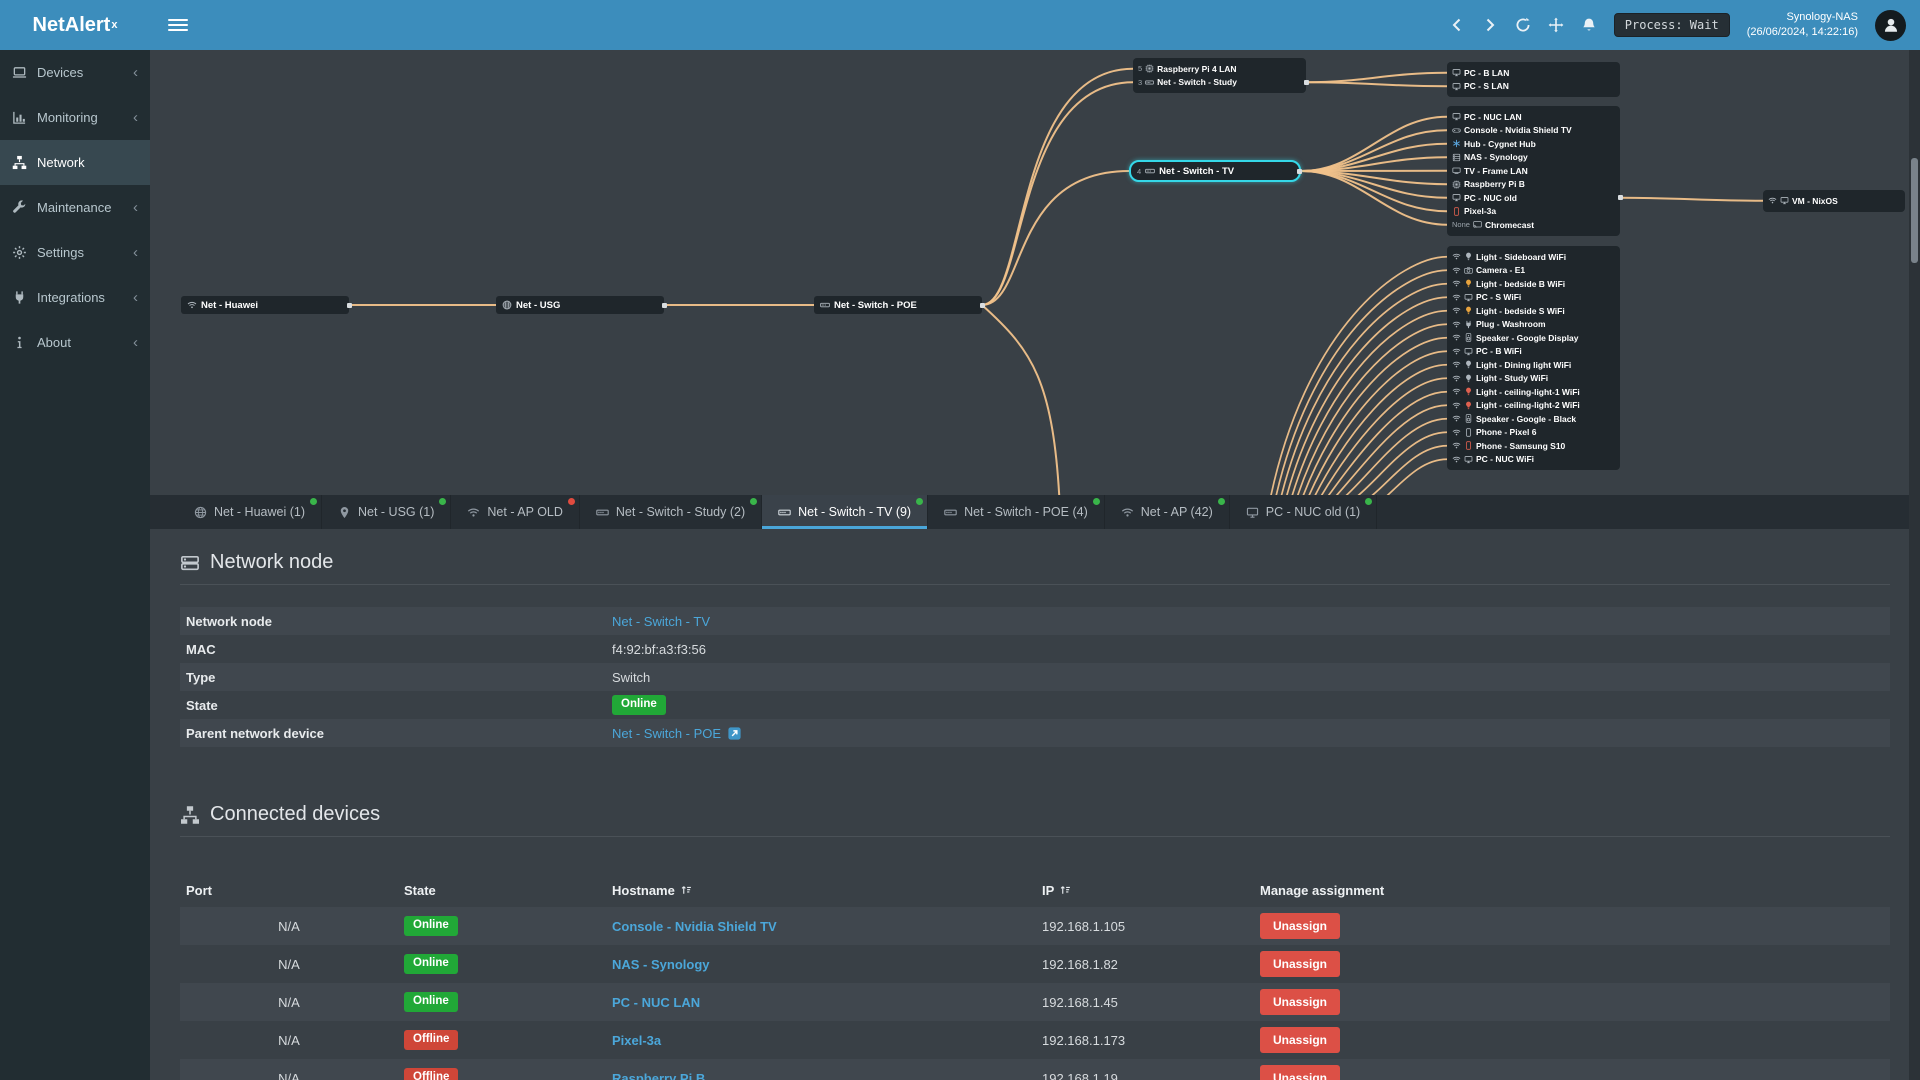  Describe the element at coordinates (1533, 298) in the screenshot. I see `device-node-pc-s-wifi: PC - S WiFi` at that location.